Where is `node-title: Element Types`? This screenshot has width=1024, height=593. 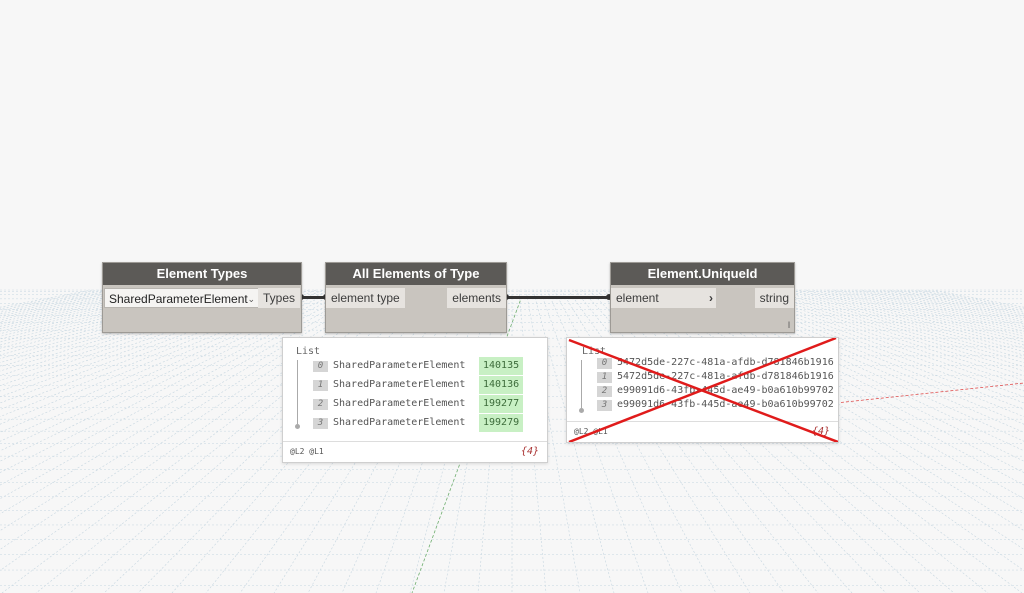
node-title: Element Types is located at coordinates (202, 274).